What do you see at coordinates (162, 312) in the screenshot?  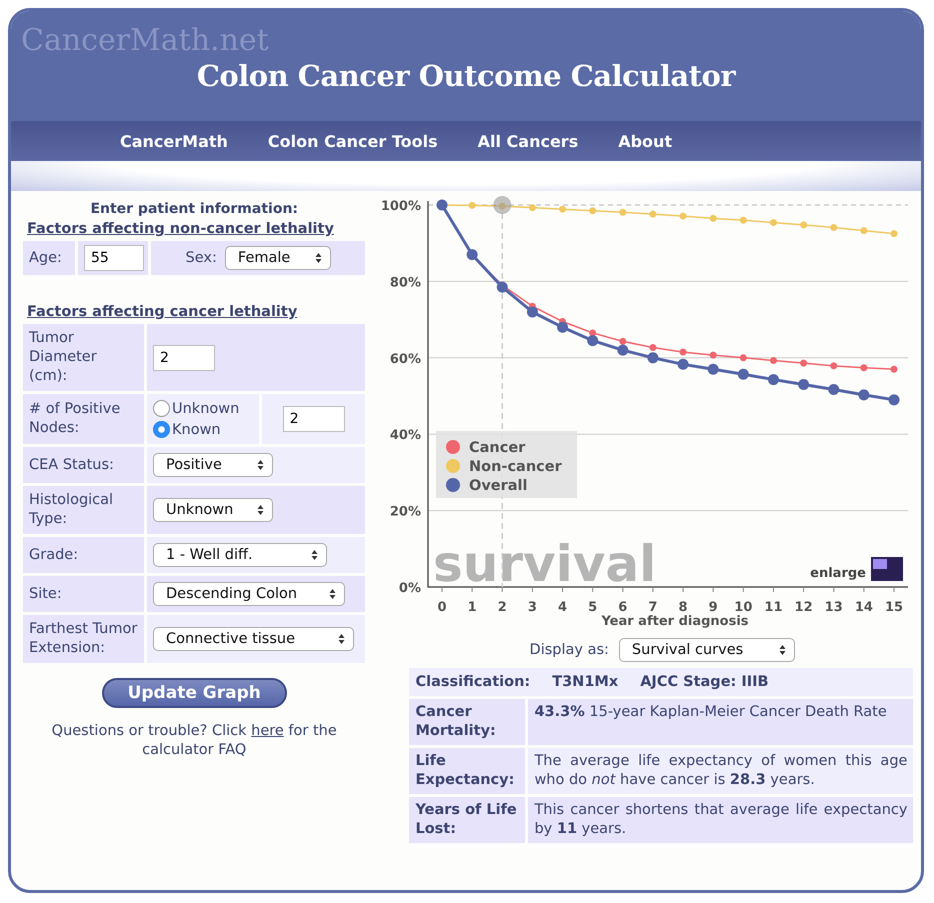 I see `section-link: Factors affecting cancer lethality` at bounding box center [162, 312].